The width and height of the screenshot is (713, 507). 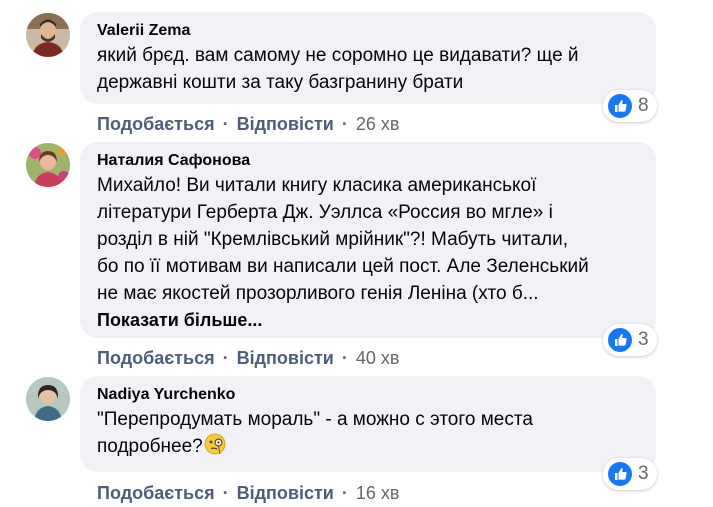 I want to click on comment-text-fragment: подробнее?, so click(x=150, y=446).